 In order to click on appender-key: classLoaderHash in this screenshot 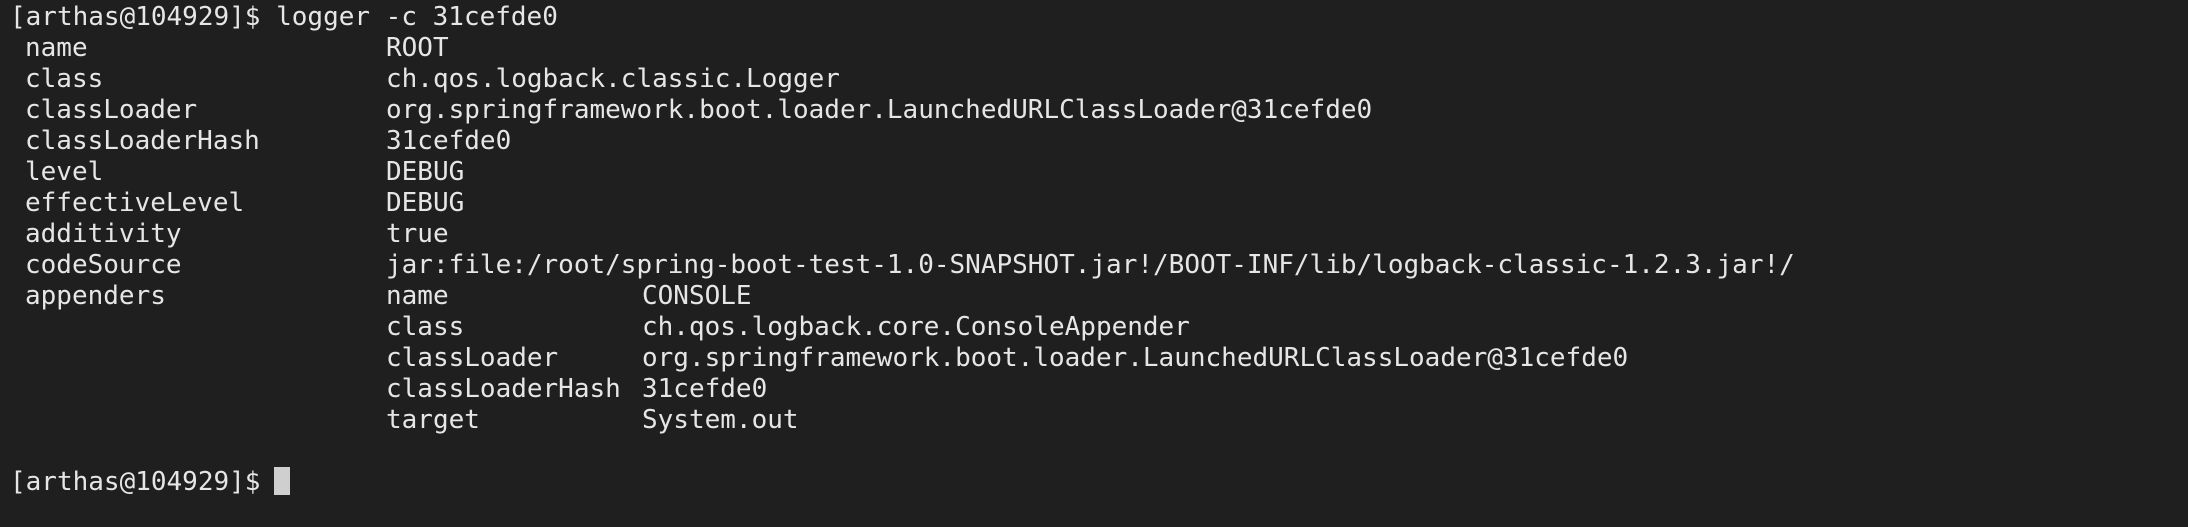, I will do `click(503, 389)`.